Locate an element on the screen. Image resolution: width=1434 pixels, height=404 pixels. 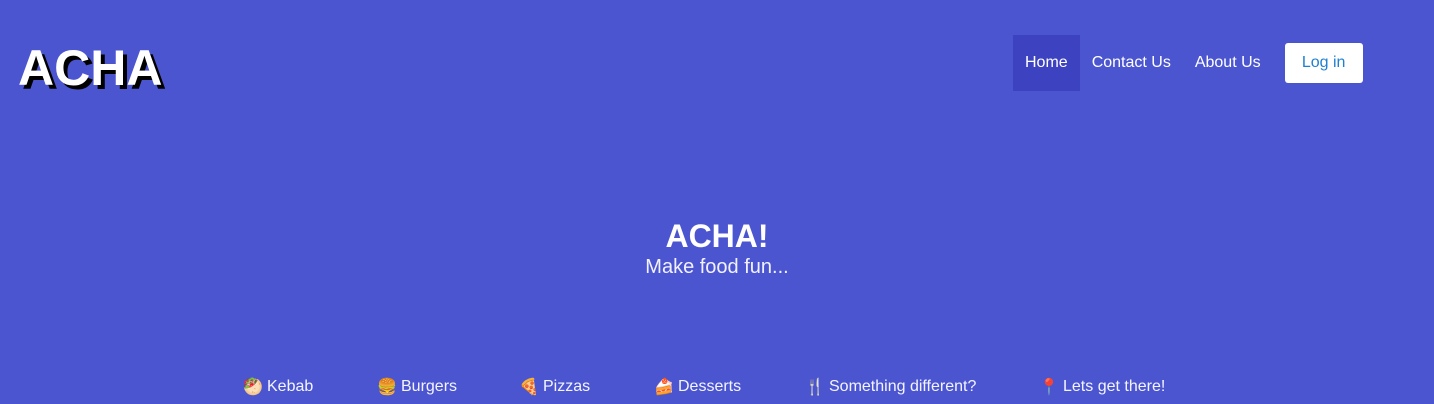
nav-item-contact-us: Contact Us is located at coordinates (1131, 63).